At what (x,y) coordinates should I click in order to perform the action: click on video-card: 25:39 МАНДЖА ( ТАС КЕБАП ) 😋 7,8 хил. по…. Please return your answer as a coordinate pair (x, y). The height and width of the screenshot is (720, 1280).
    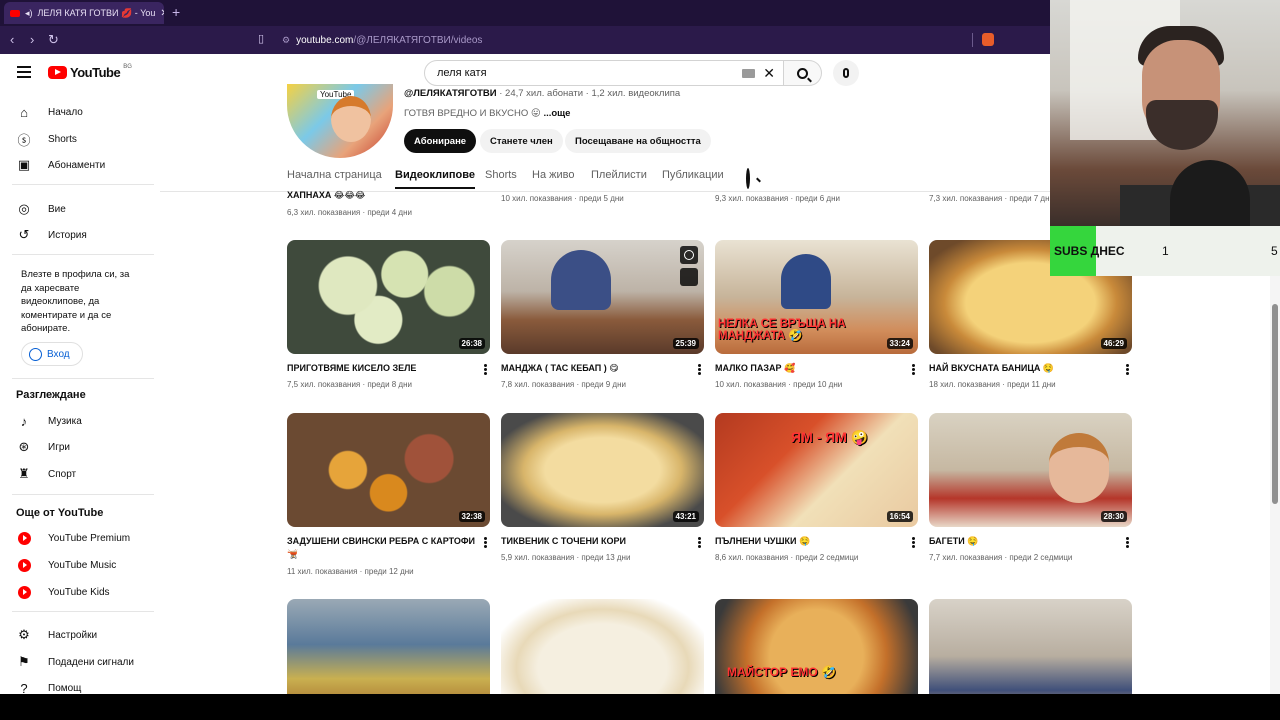
    Looking at the image, I should click on (602, 320).